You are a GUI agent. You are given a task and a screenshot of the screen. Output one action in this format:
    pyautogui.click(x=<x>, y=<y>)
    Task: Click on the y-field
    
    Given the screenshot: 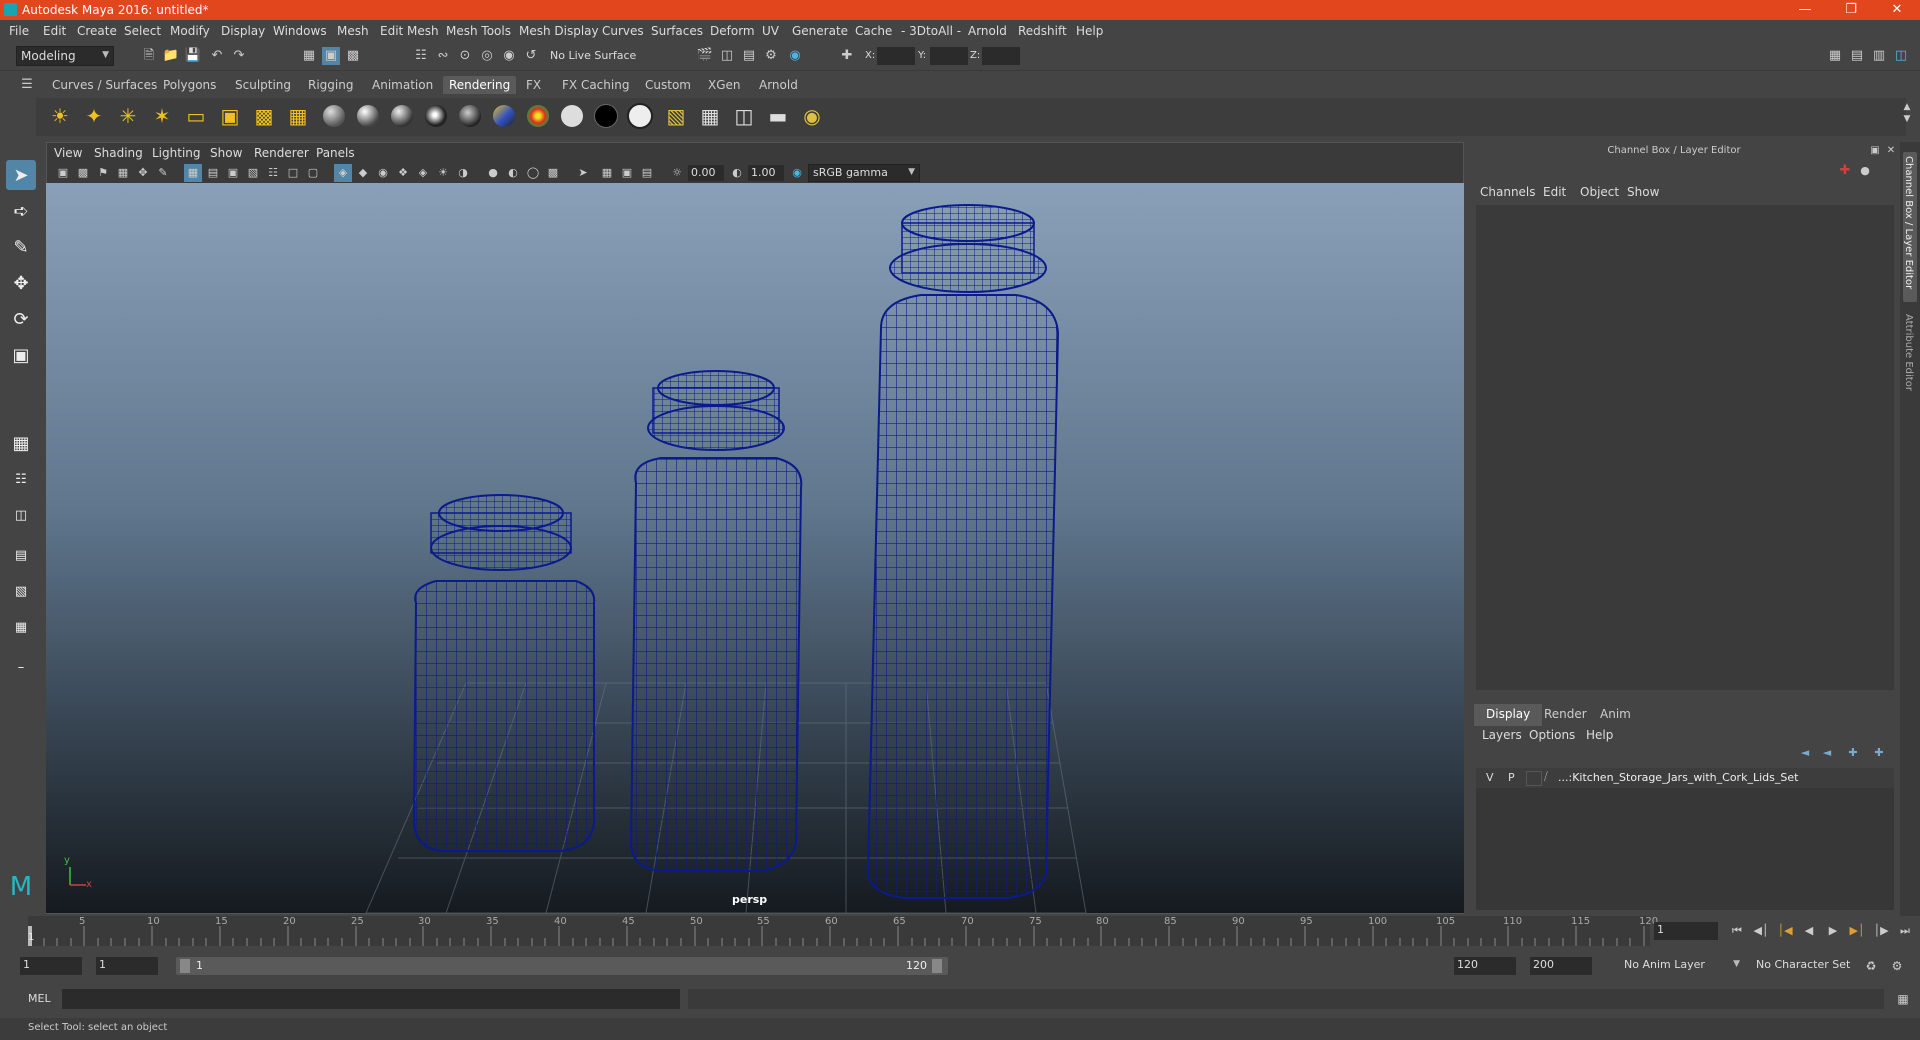 What is the action you would take?
    pyautogui.click(x=949, y=56)
    